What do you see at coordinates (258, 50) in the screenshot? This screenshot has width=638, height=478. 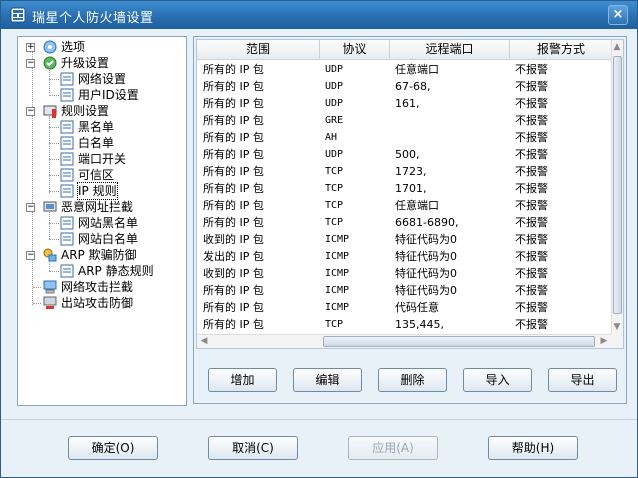 I see `column-header-scope: 范围` at bounding box center [258, 50].